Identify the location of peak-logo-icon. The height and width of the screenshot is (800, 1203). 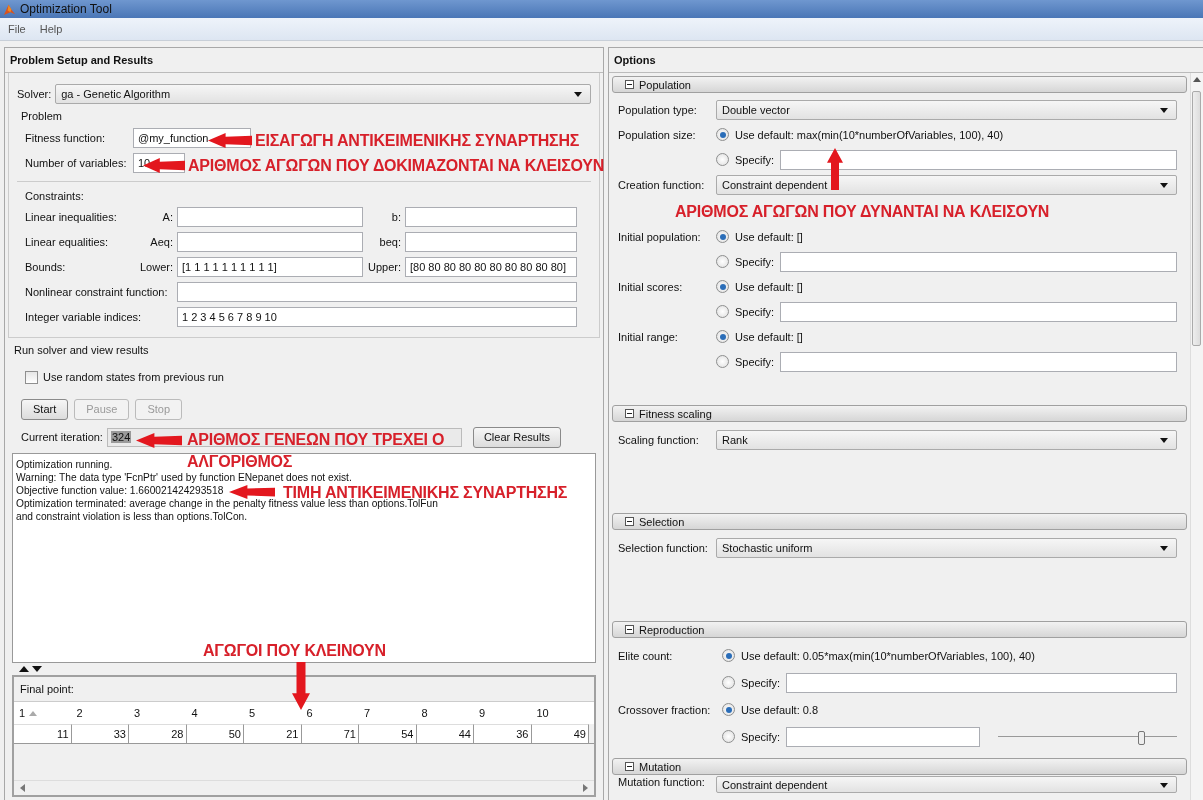
(9, 9).